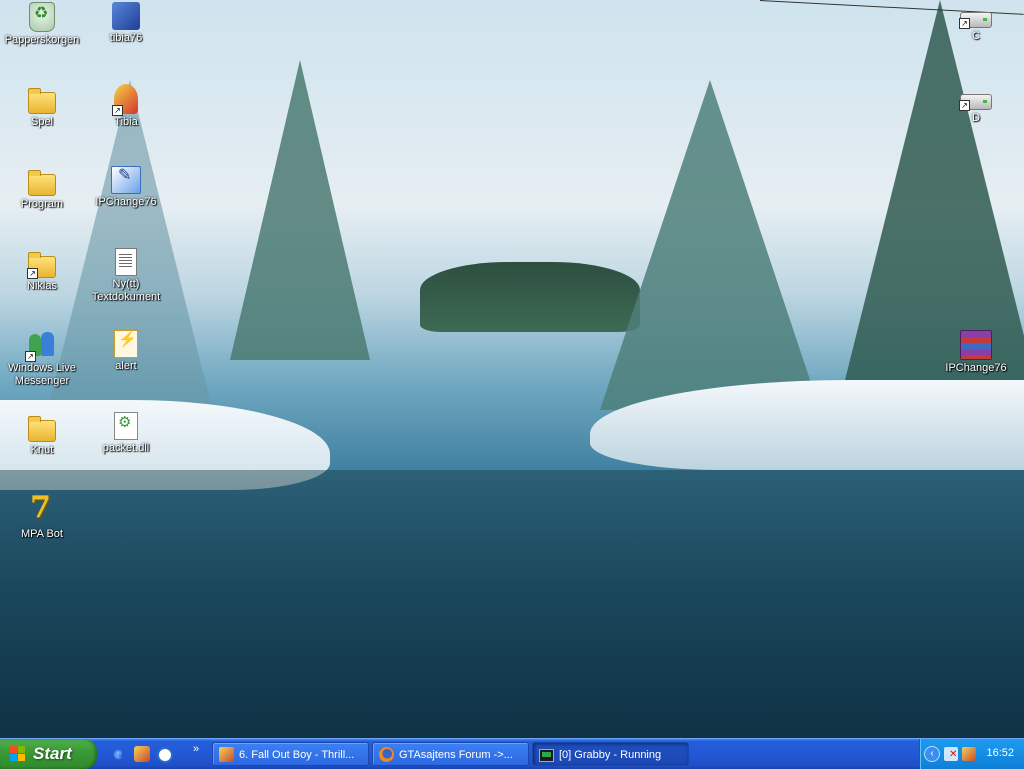 Image resolution: width=1024 pixels, height=769 pixels. I want to click on desktop-icon-ipchange76: IPChange76, so click(126, 187).